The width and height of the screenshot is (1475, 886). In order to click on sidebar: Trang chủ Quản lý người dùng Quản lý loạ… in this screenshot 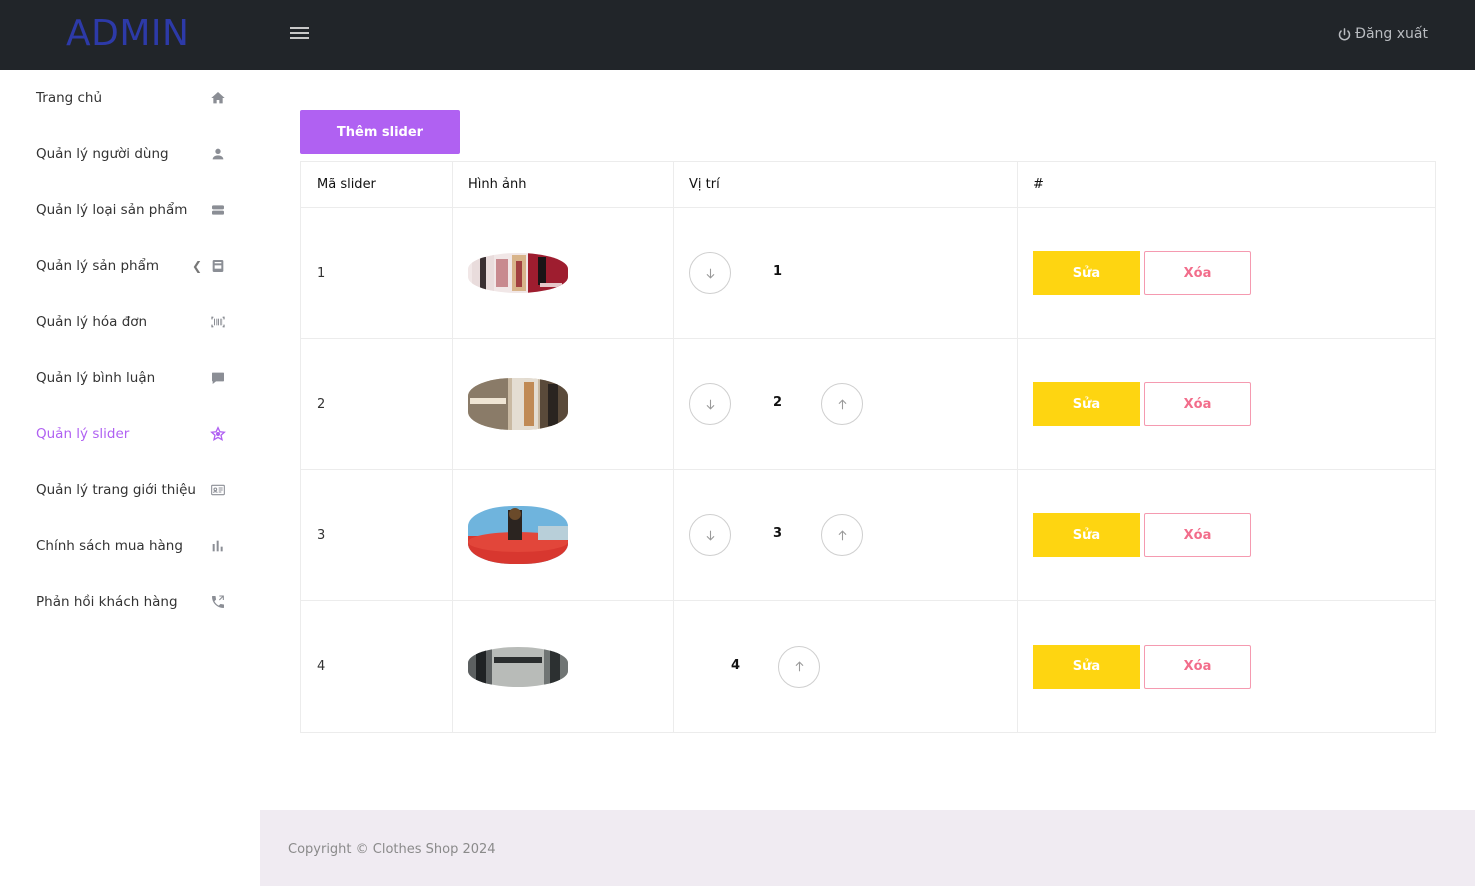, I will do `click(130, 440)`.